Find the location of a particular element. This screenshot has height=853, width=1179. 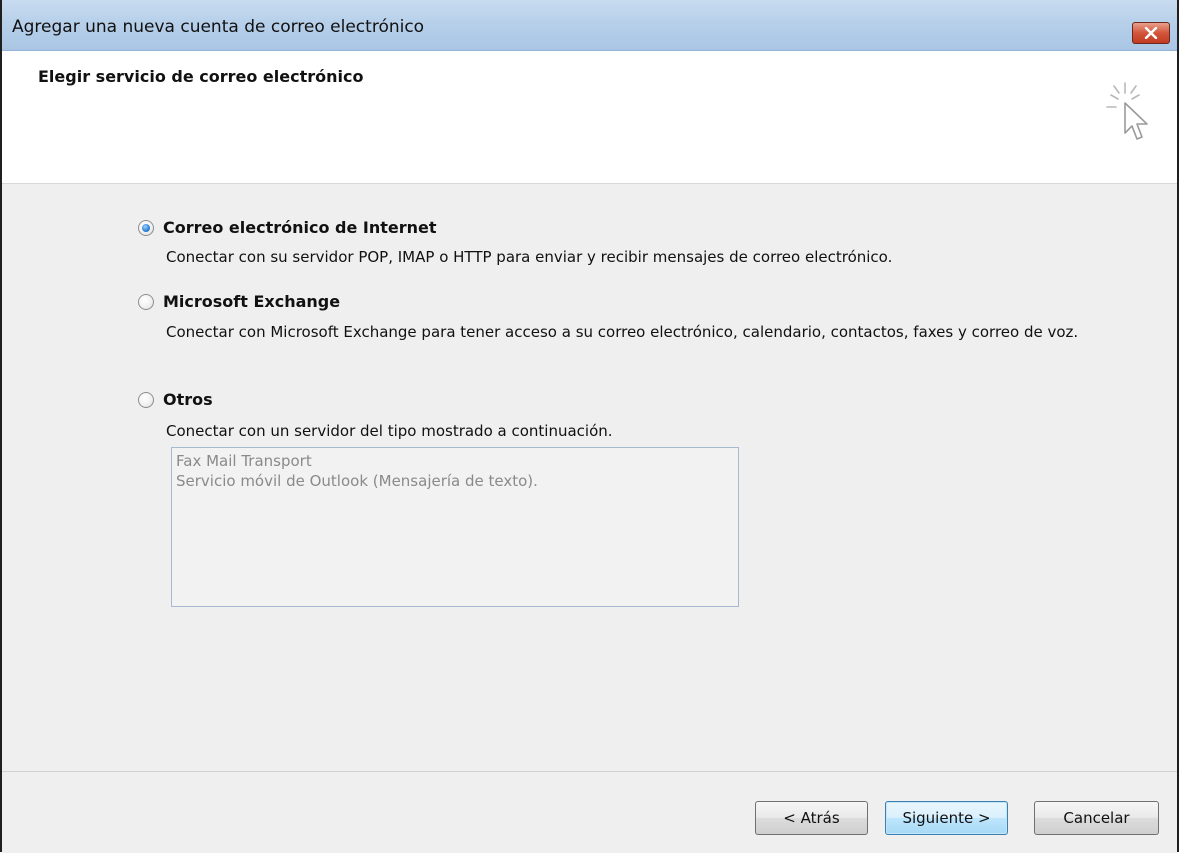

page-title: Elegir servicio de correo electrónico is located at coordinates (201, 76).